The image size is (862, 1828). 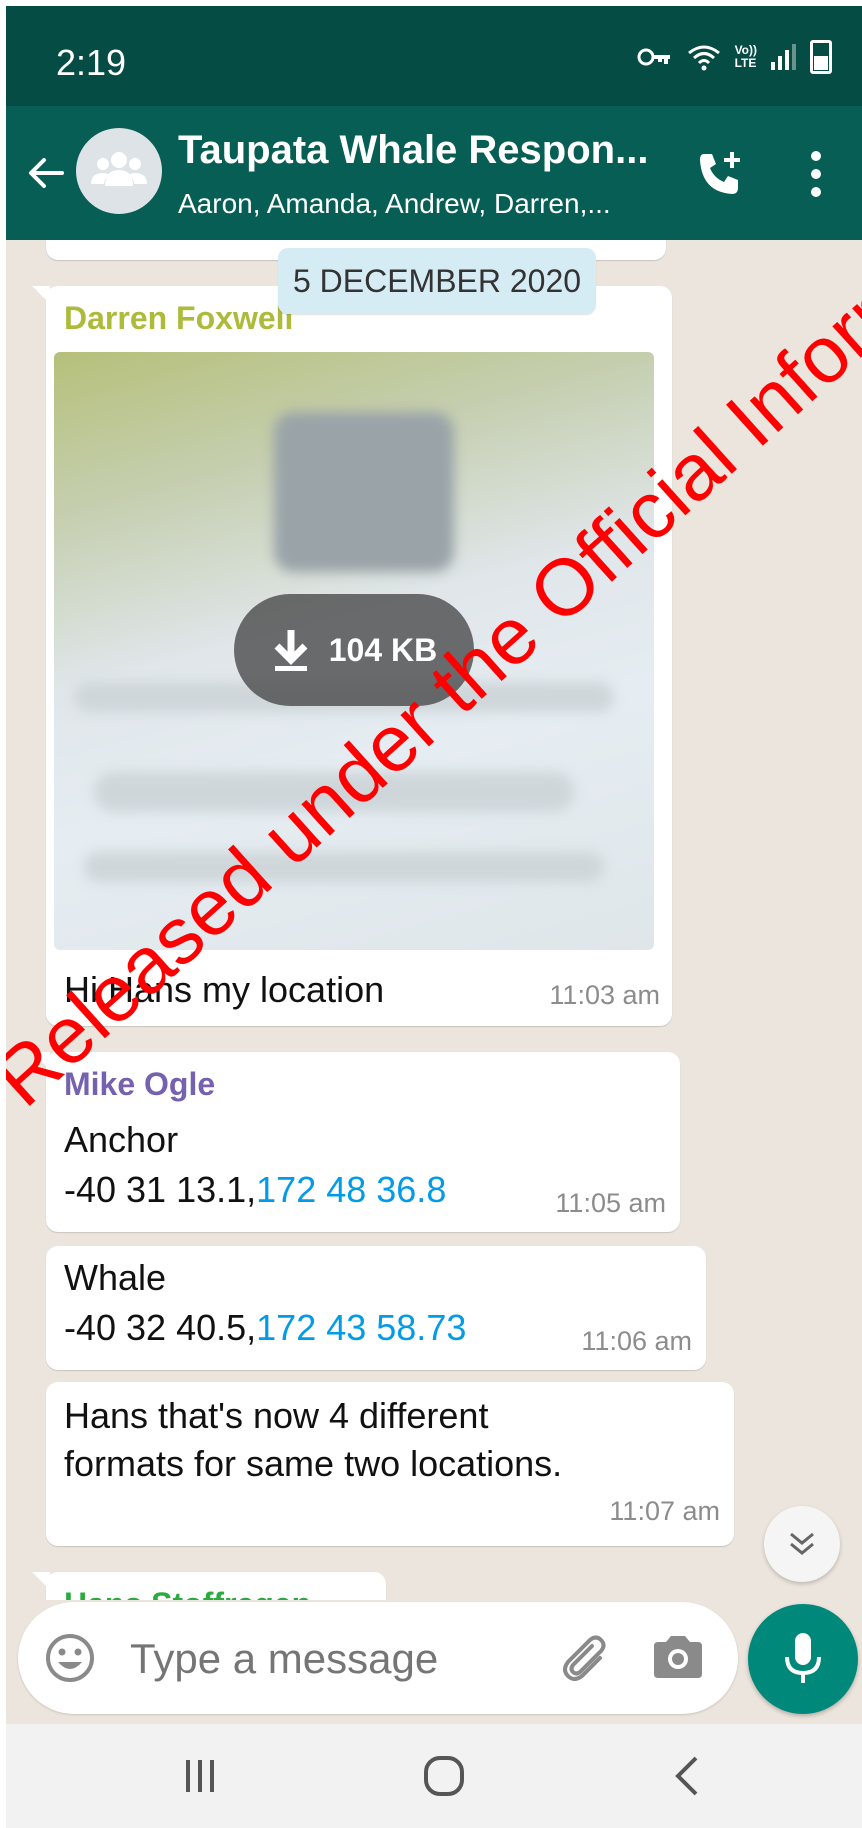 I want to click on scroll-to-bottom-button, so click(x=802, y=1544).